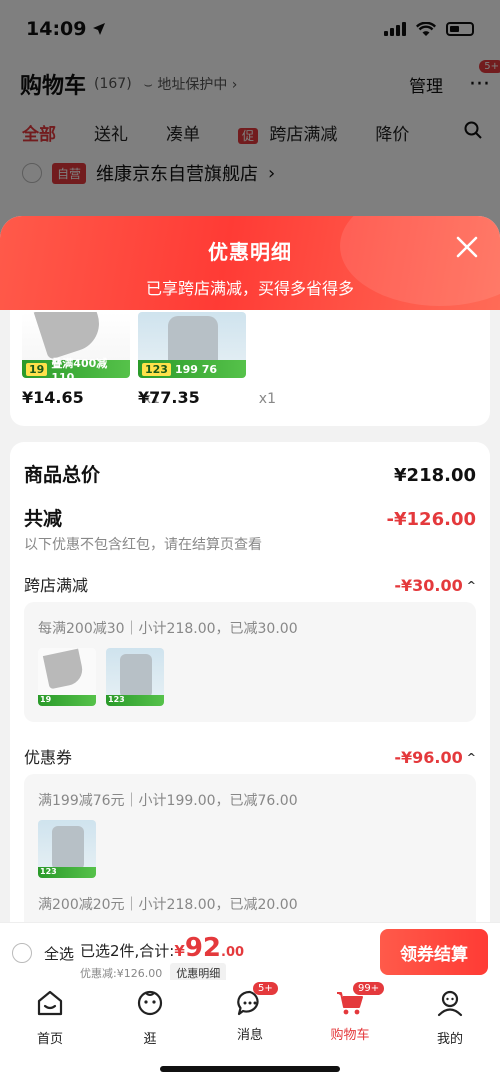 The width and height of the screenshot is (500, 1082). I want to click on coupon-label: 优惠券, so click(48, 757).